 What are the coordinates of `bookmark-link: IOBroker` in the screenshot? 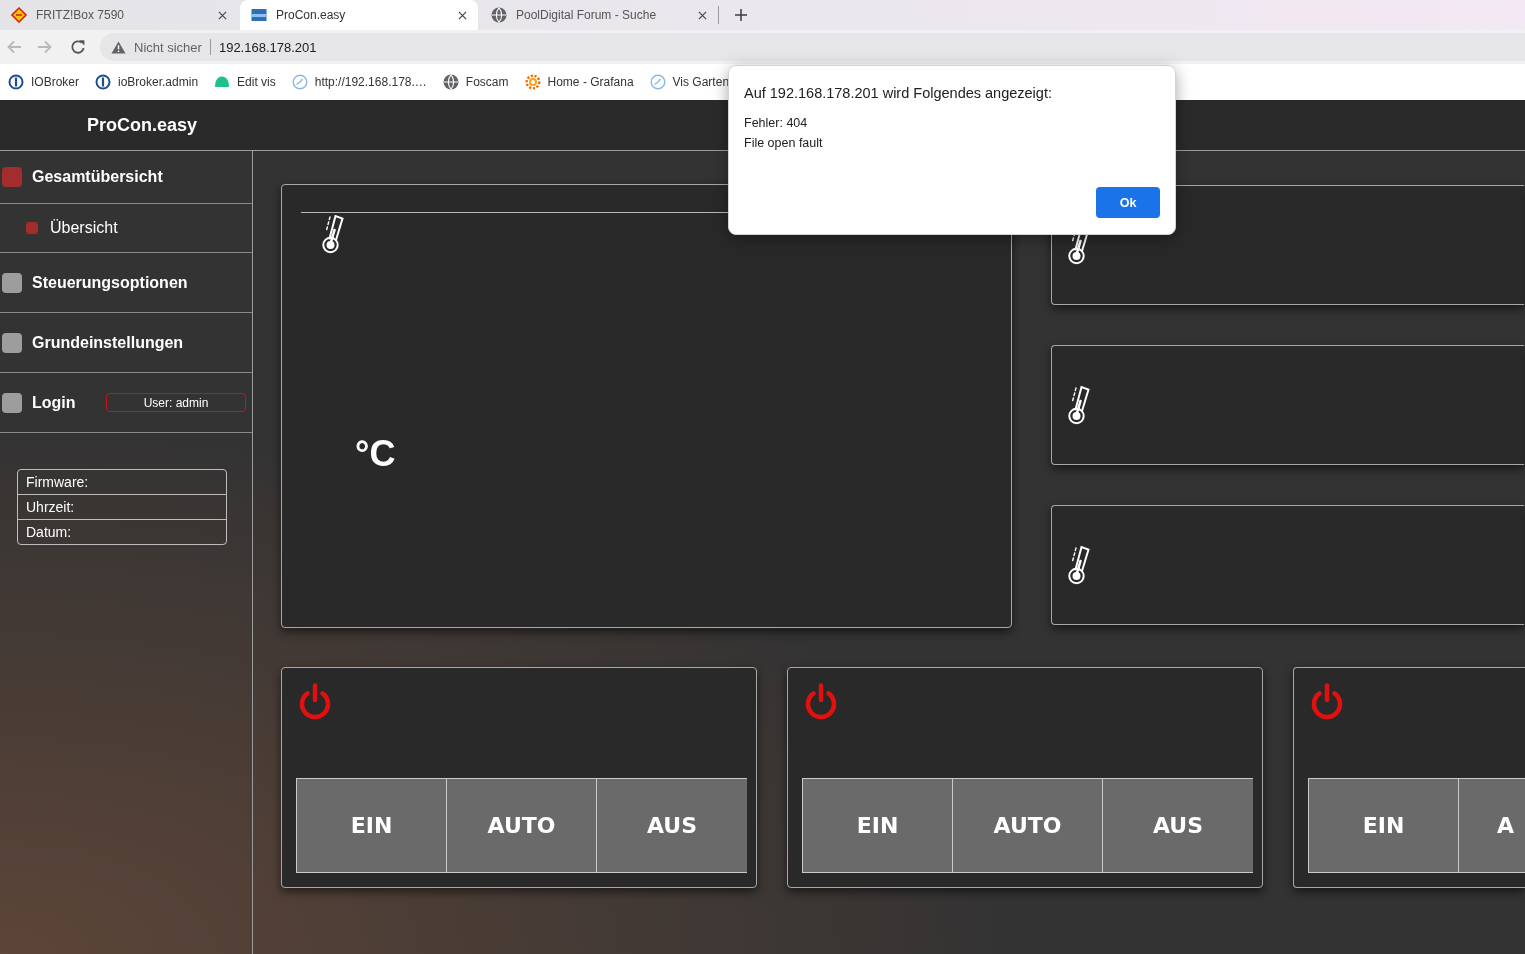 It's located at (43, 82).